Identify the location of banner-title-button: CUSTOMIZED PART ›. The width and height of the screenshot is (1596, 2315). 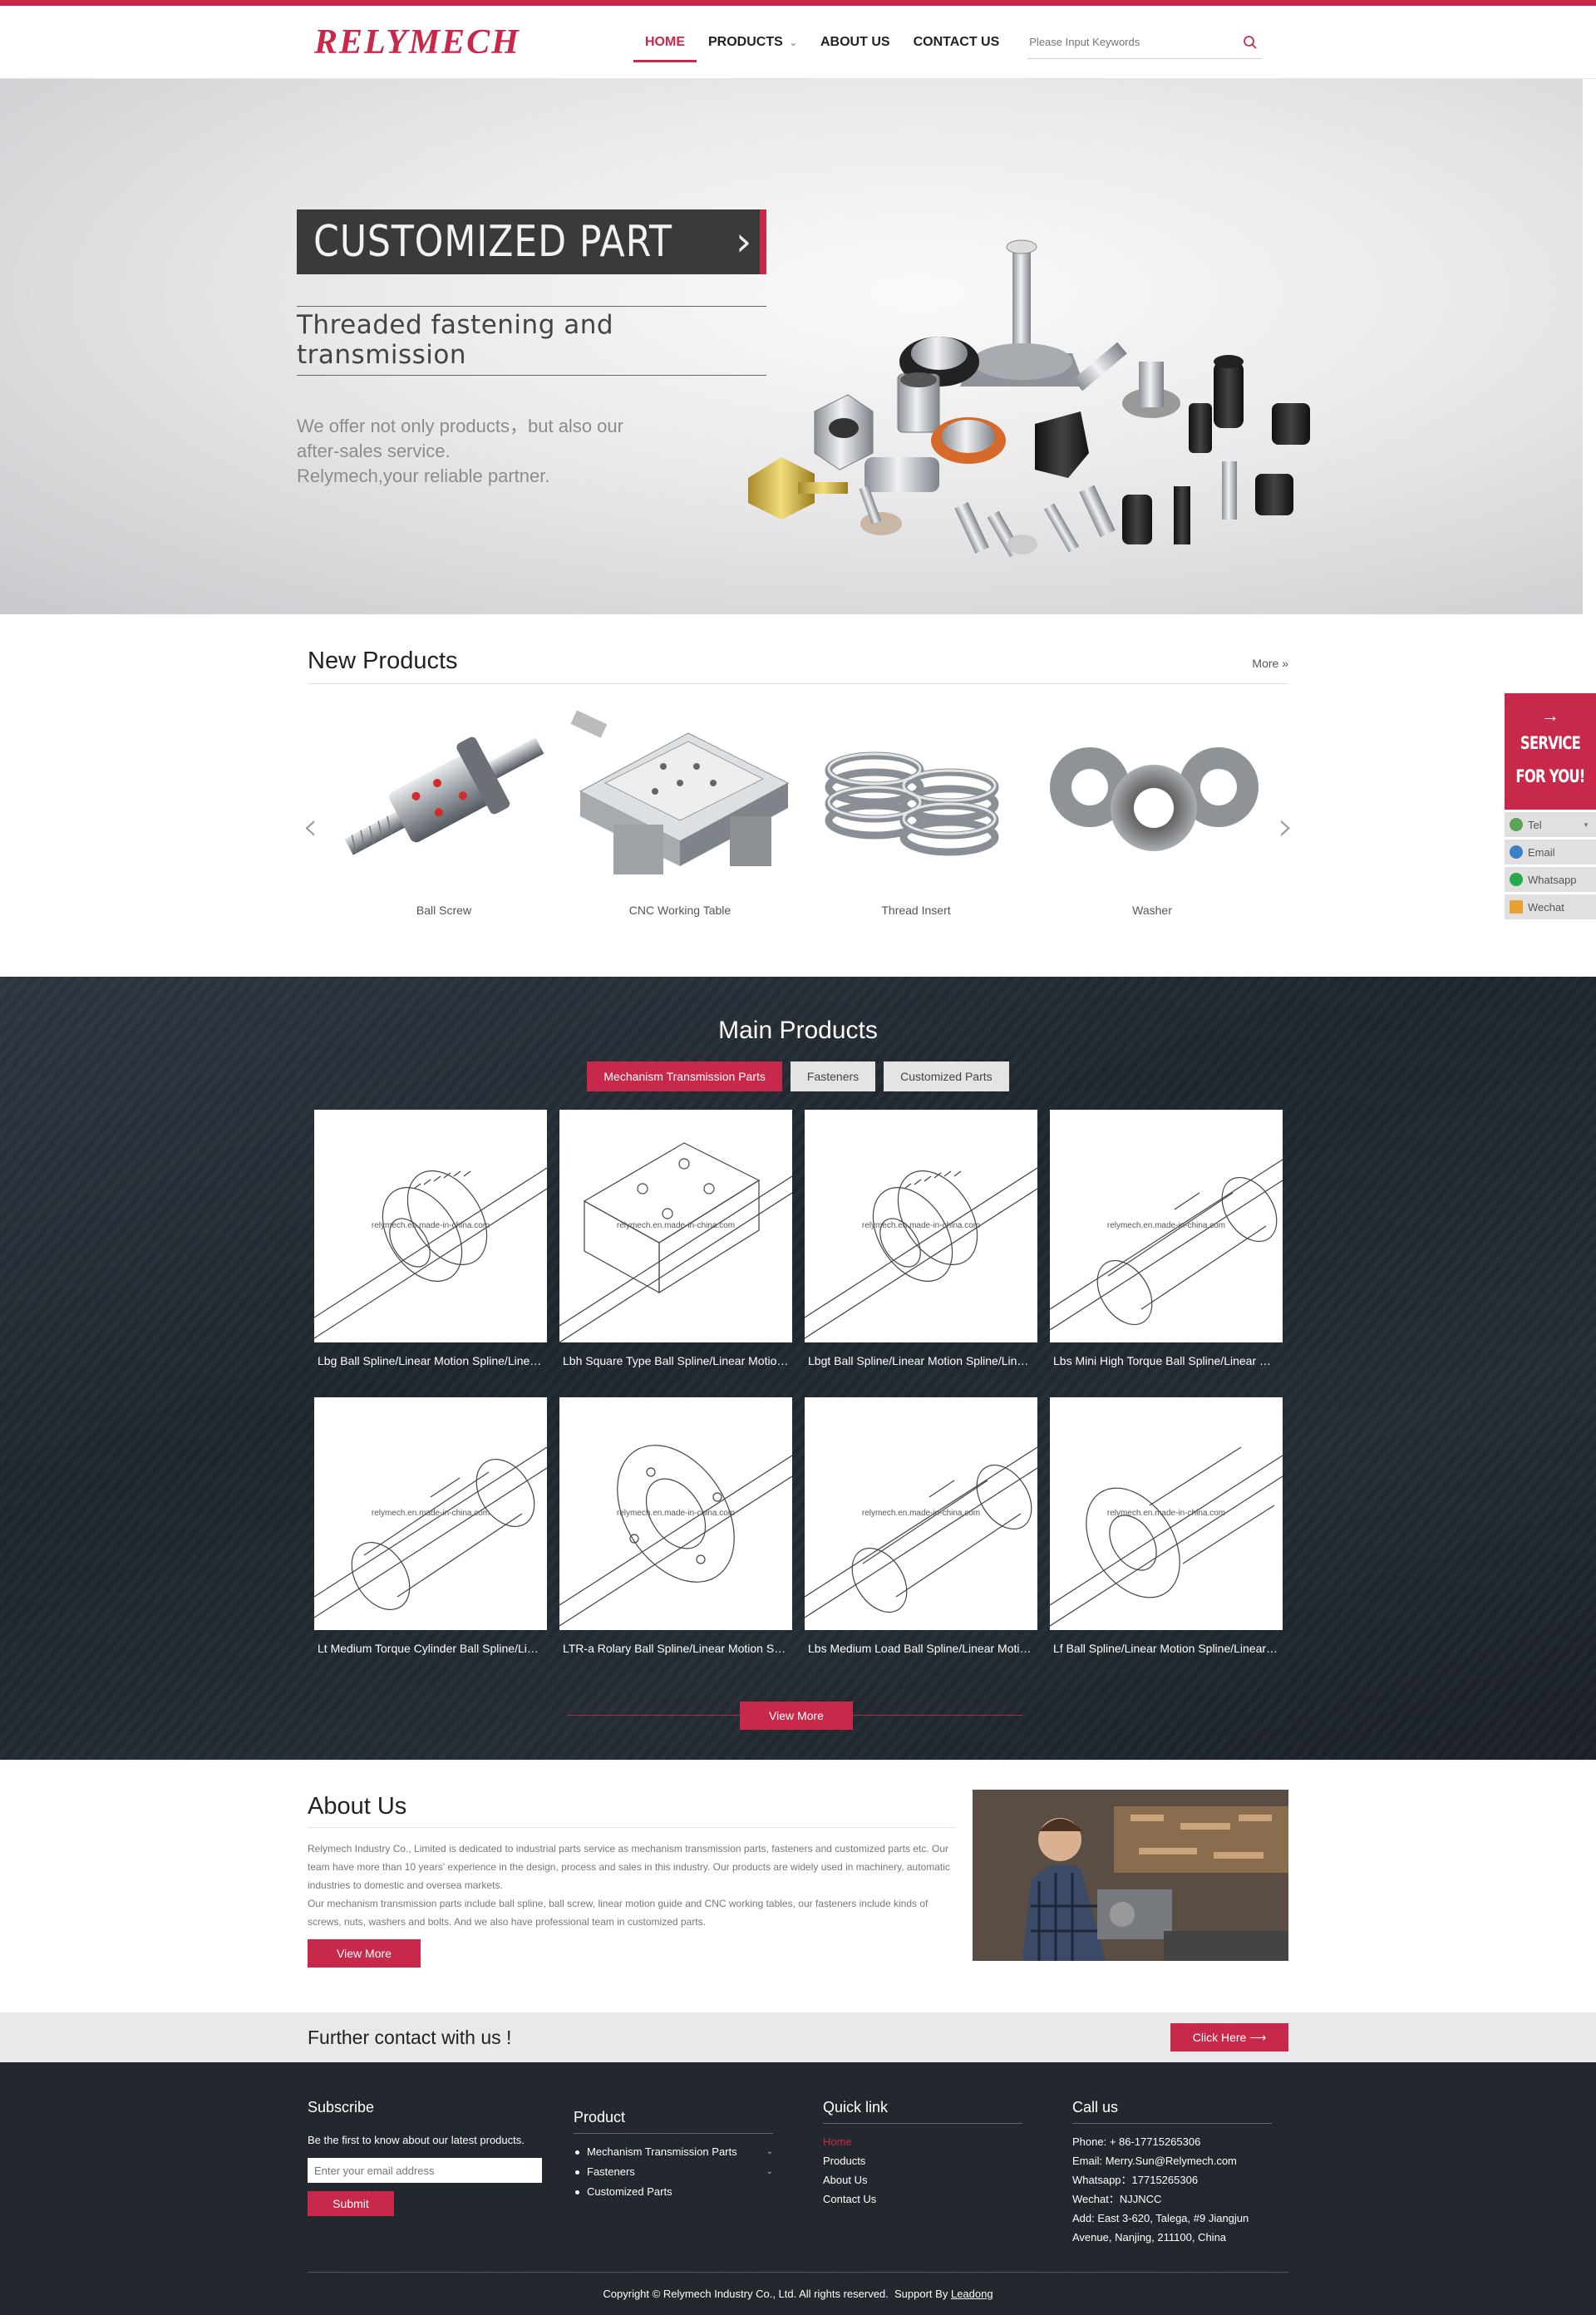
(531, 241).